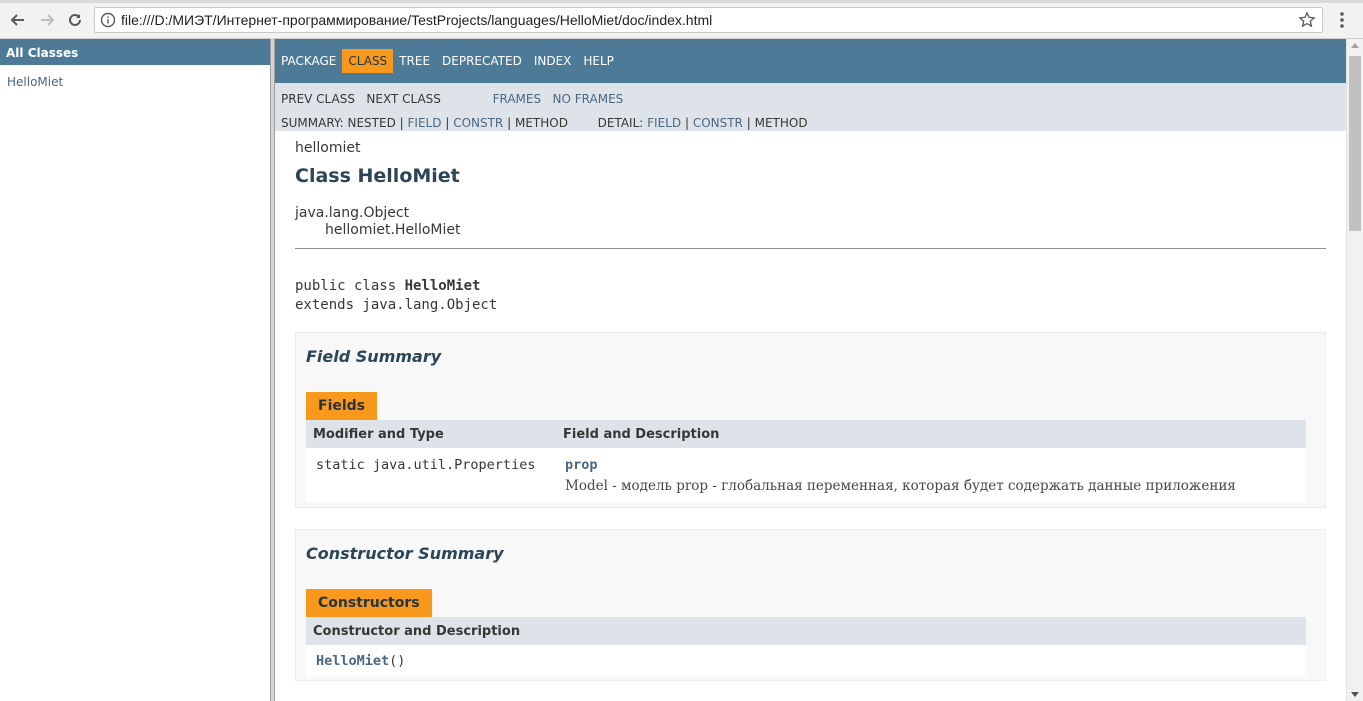 The width and height of the screenshot is (1363, 701). I want to click on detail-method: METHOD, so click(781, 123).